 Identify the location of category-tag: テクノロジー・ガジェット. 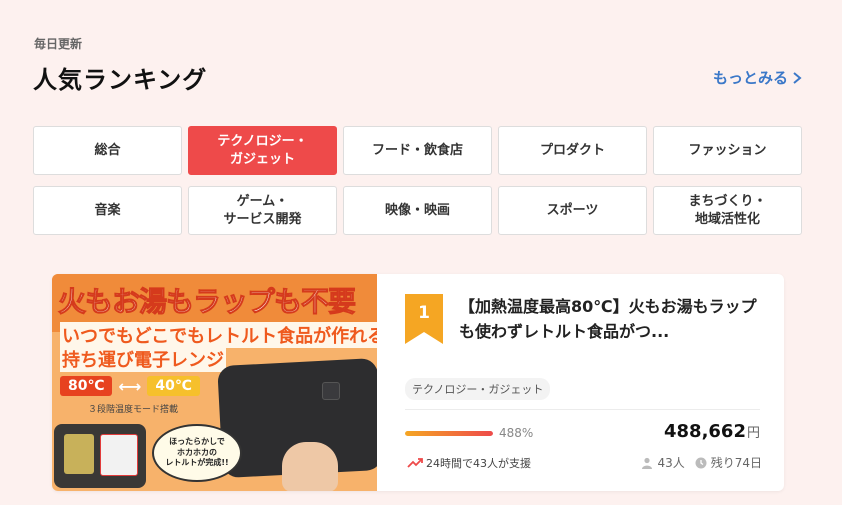
(478, 389).